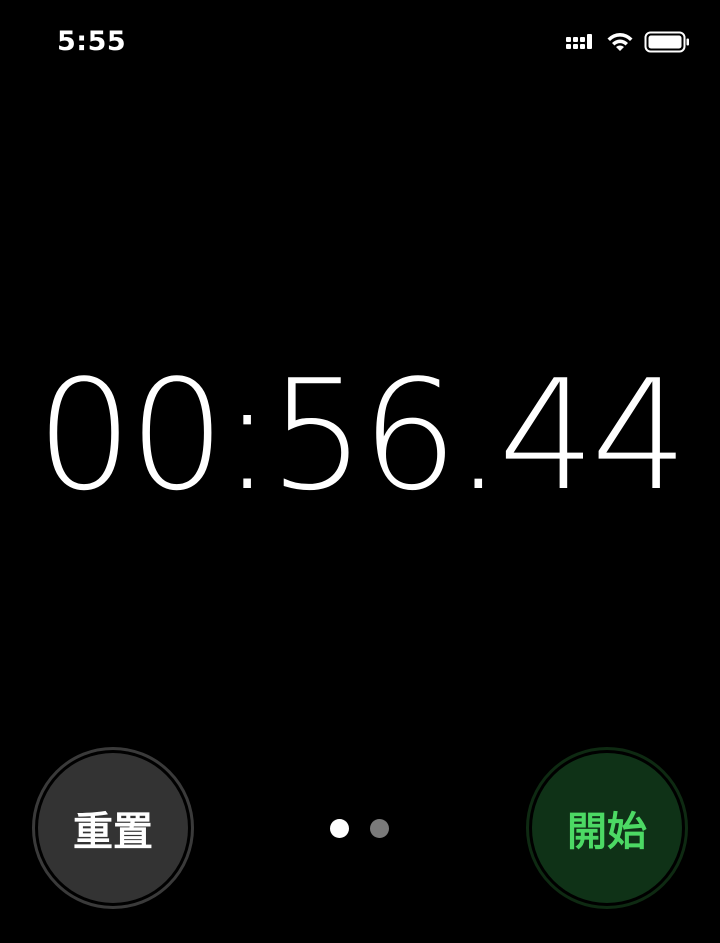  What do you see at coordinates (92, 41) in the screenshot?
I see `status-time: 5:55` at bounding box center [92, 41].